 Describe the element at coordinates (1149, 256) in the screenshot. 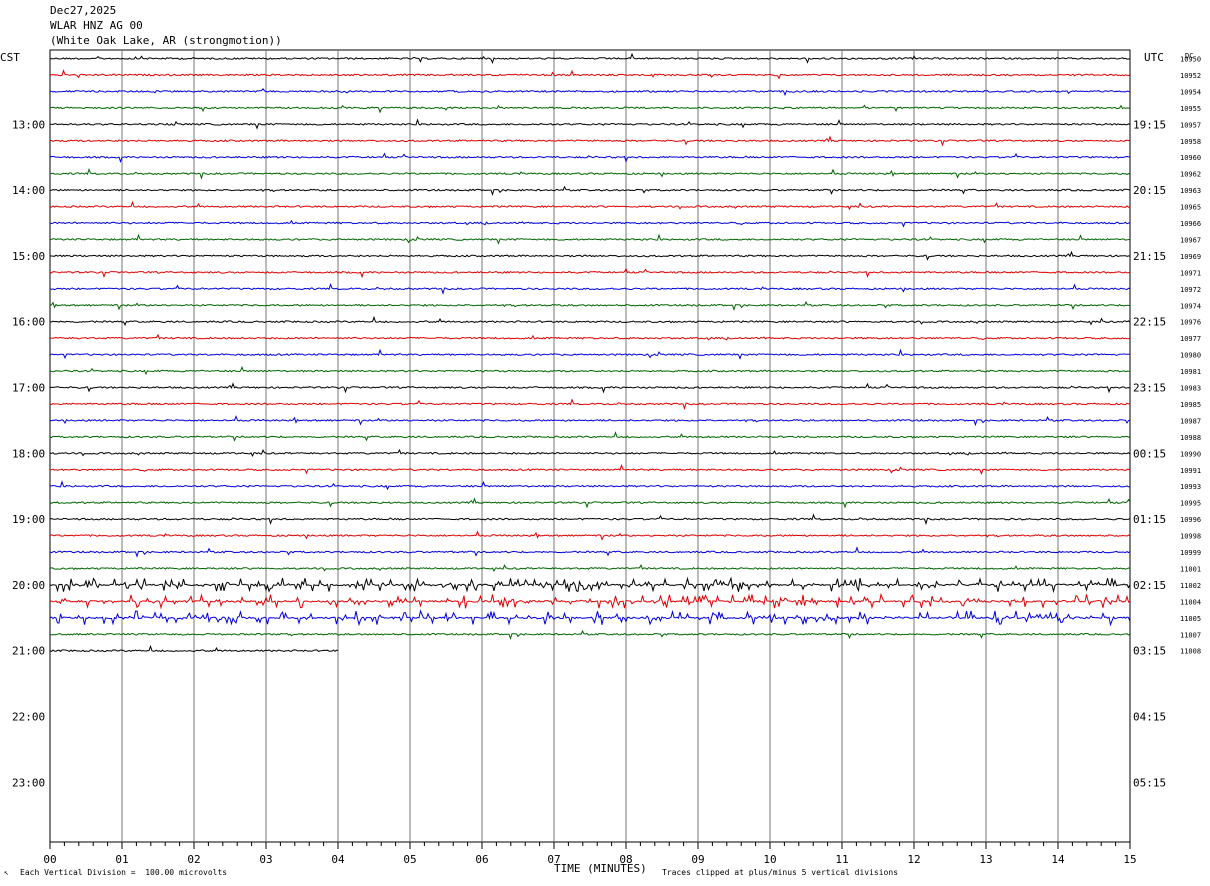

I see `right-hour-label: 21:15` at that location.